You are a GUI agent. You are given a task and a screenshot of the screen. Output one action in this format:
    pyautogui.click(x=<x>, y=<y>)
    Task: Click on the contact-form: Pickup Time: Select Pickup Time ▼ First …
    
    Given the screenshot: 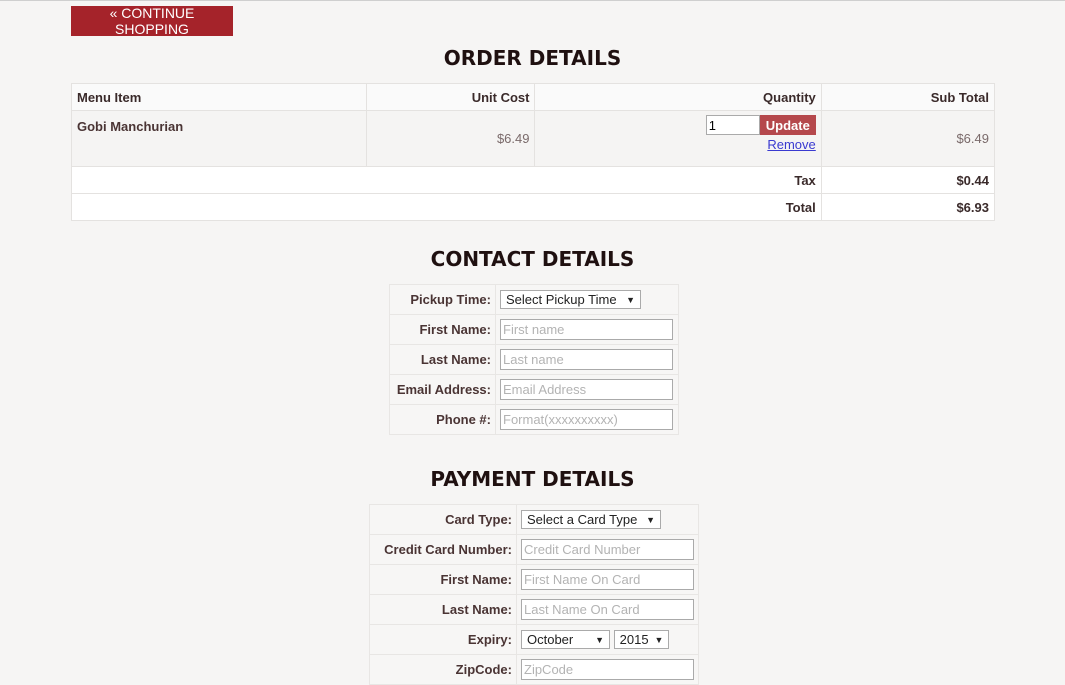 What is the action you would take?
    pyautogui.click(x=534, y=359)
    